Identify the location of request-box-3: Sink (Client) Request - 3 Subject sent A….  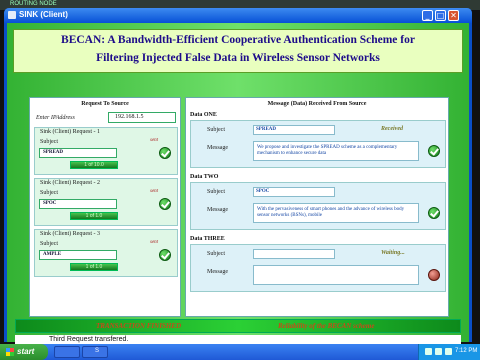
(106, 253).